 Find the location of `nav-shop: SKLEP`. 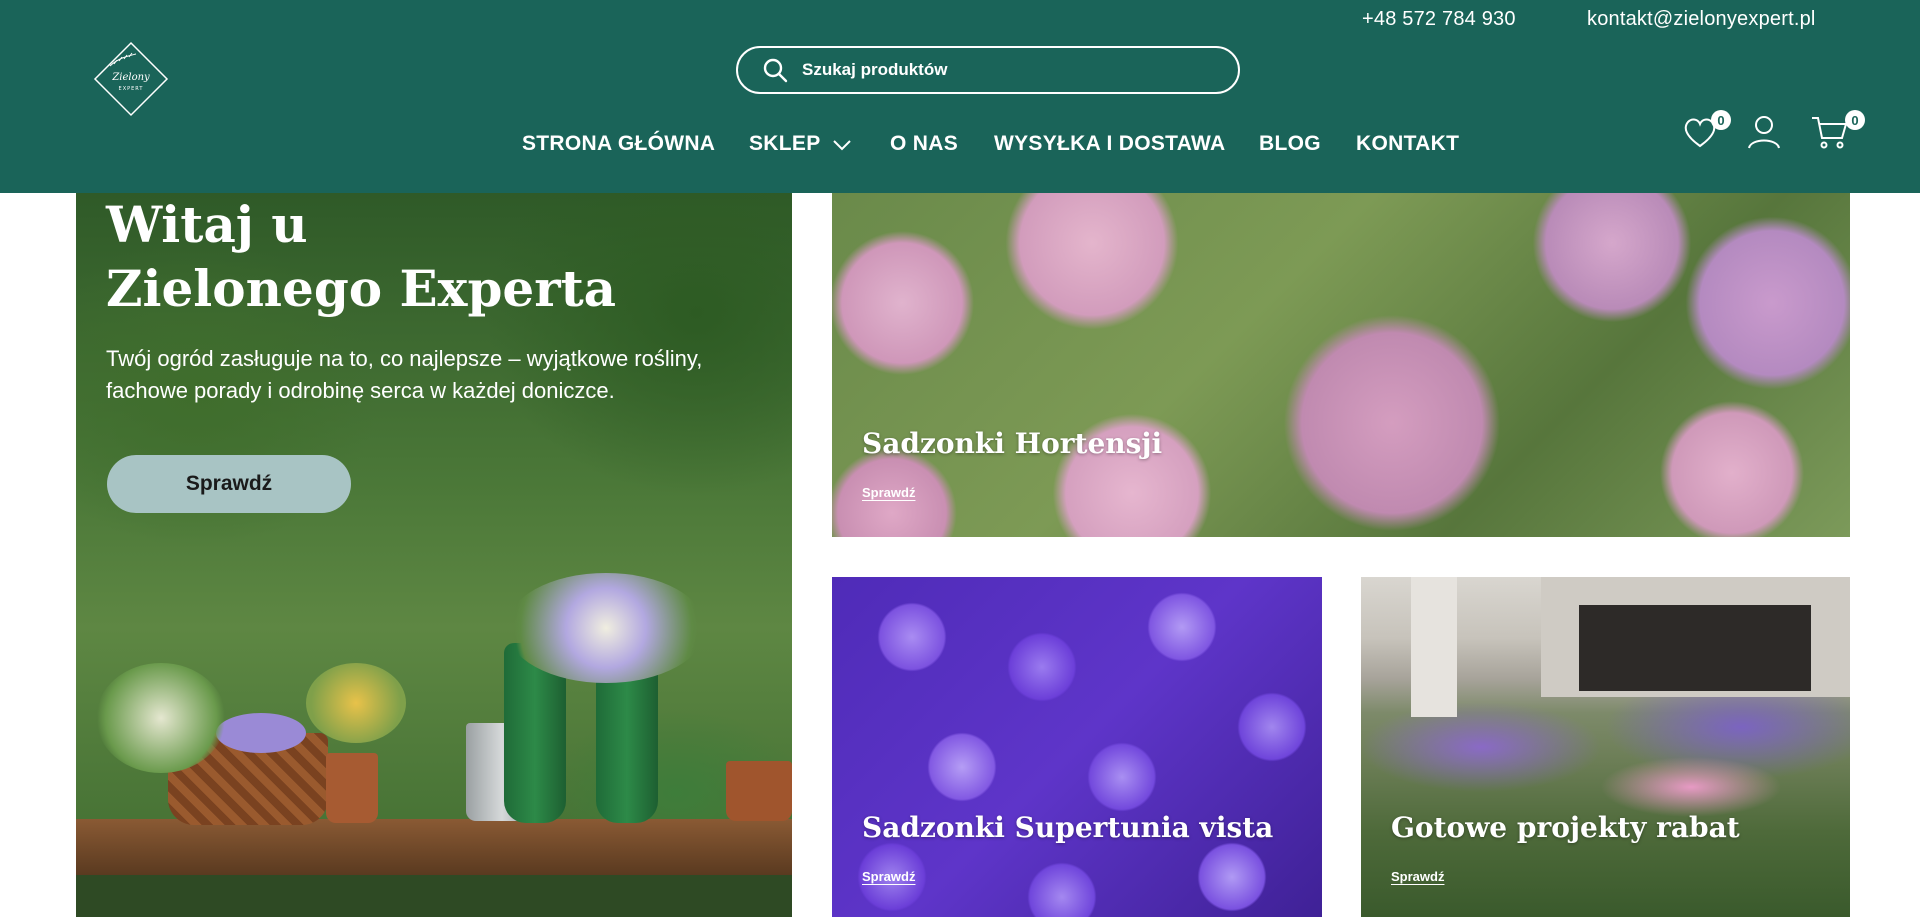

nav-shop: SKLEP is located at coordinates (785, 144).